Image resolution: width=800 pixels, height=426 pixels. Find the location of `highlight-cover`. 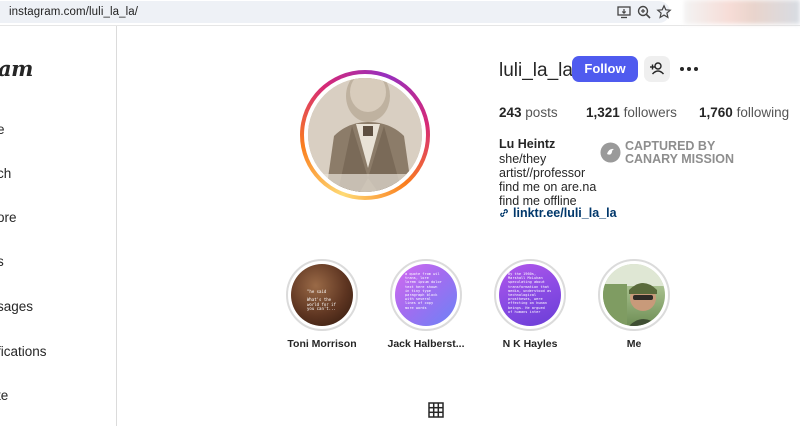

highlight-cover is located at coordinates (634, 295).